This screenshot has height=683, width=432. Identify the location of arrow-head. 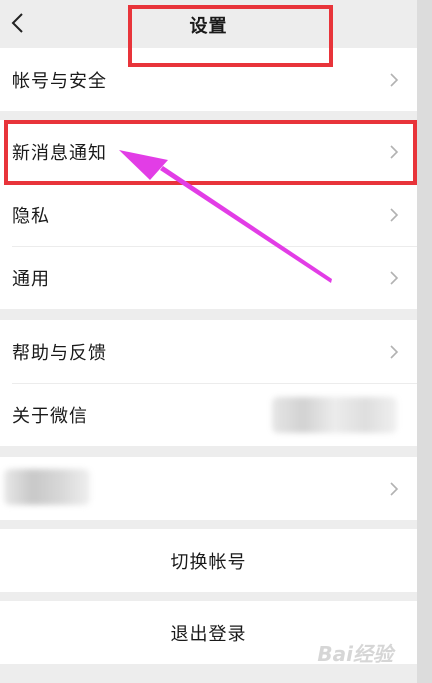
(143, 165).